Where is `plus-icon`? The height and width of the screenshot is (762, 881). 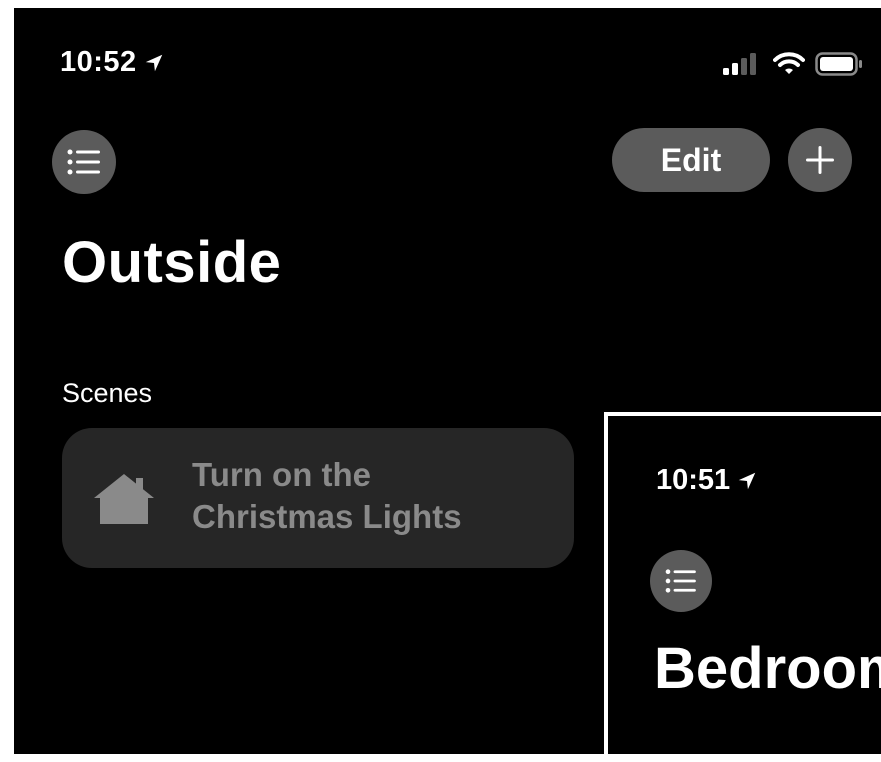 plus-icon is located at coordinates (820, 160).